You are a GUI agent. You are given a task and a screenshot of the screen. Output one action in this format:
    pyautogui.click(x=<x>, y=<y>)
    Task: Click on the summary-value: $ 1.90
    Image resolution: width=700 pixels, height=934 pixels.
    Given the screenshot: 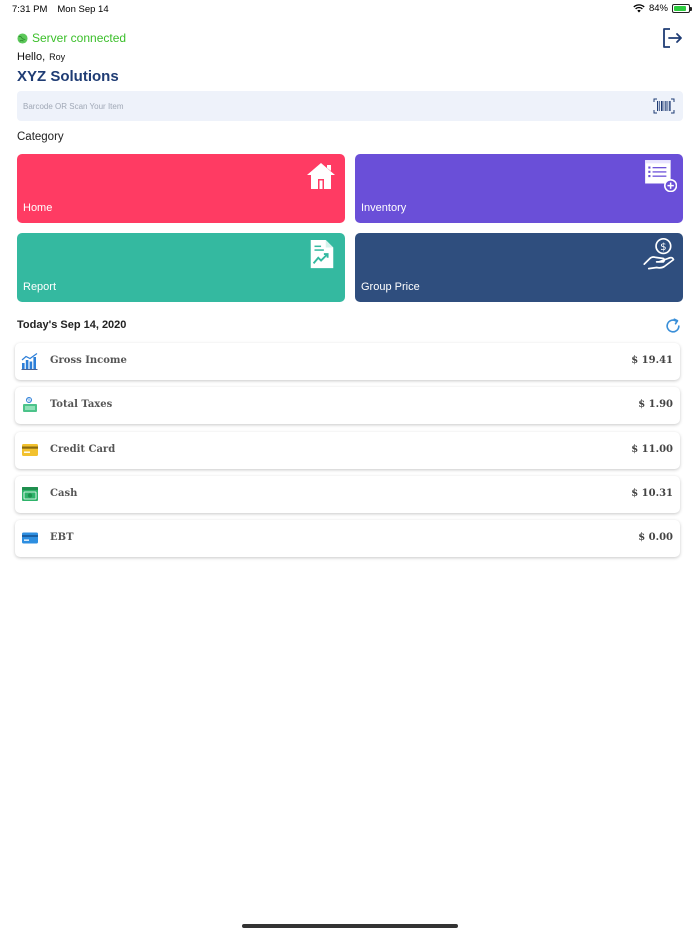 What is the action you would take?
    pyautogui.click(x=655, y=404)
    